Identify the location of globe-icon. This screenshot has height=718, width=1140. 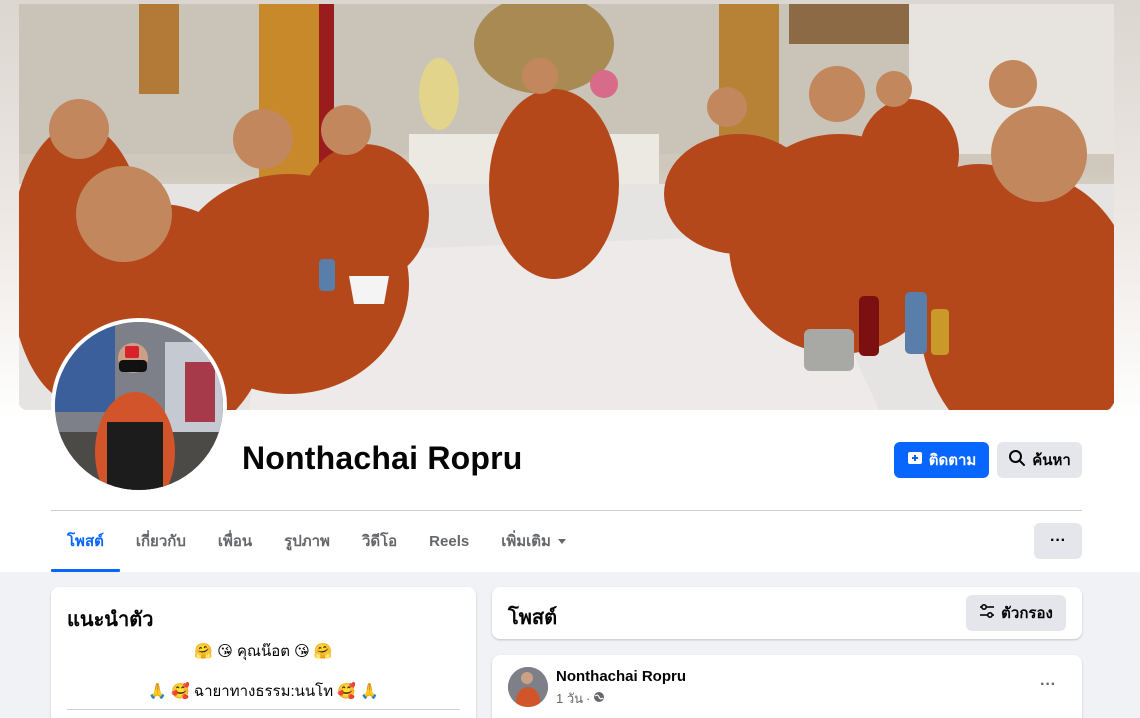
(599, 698).